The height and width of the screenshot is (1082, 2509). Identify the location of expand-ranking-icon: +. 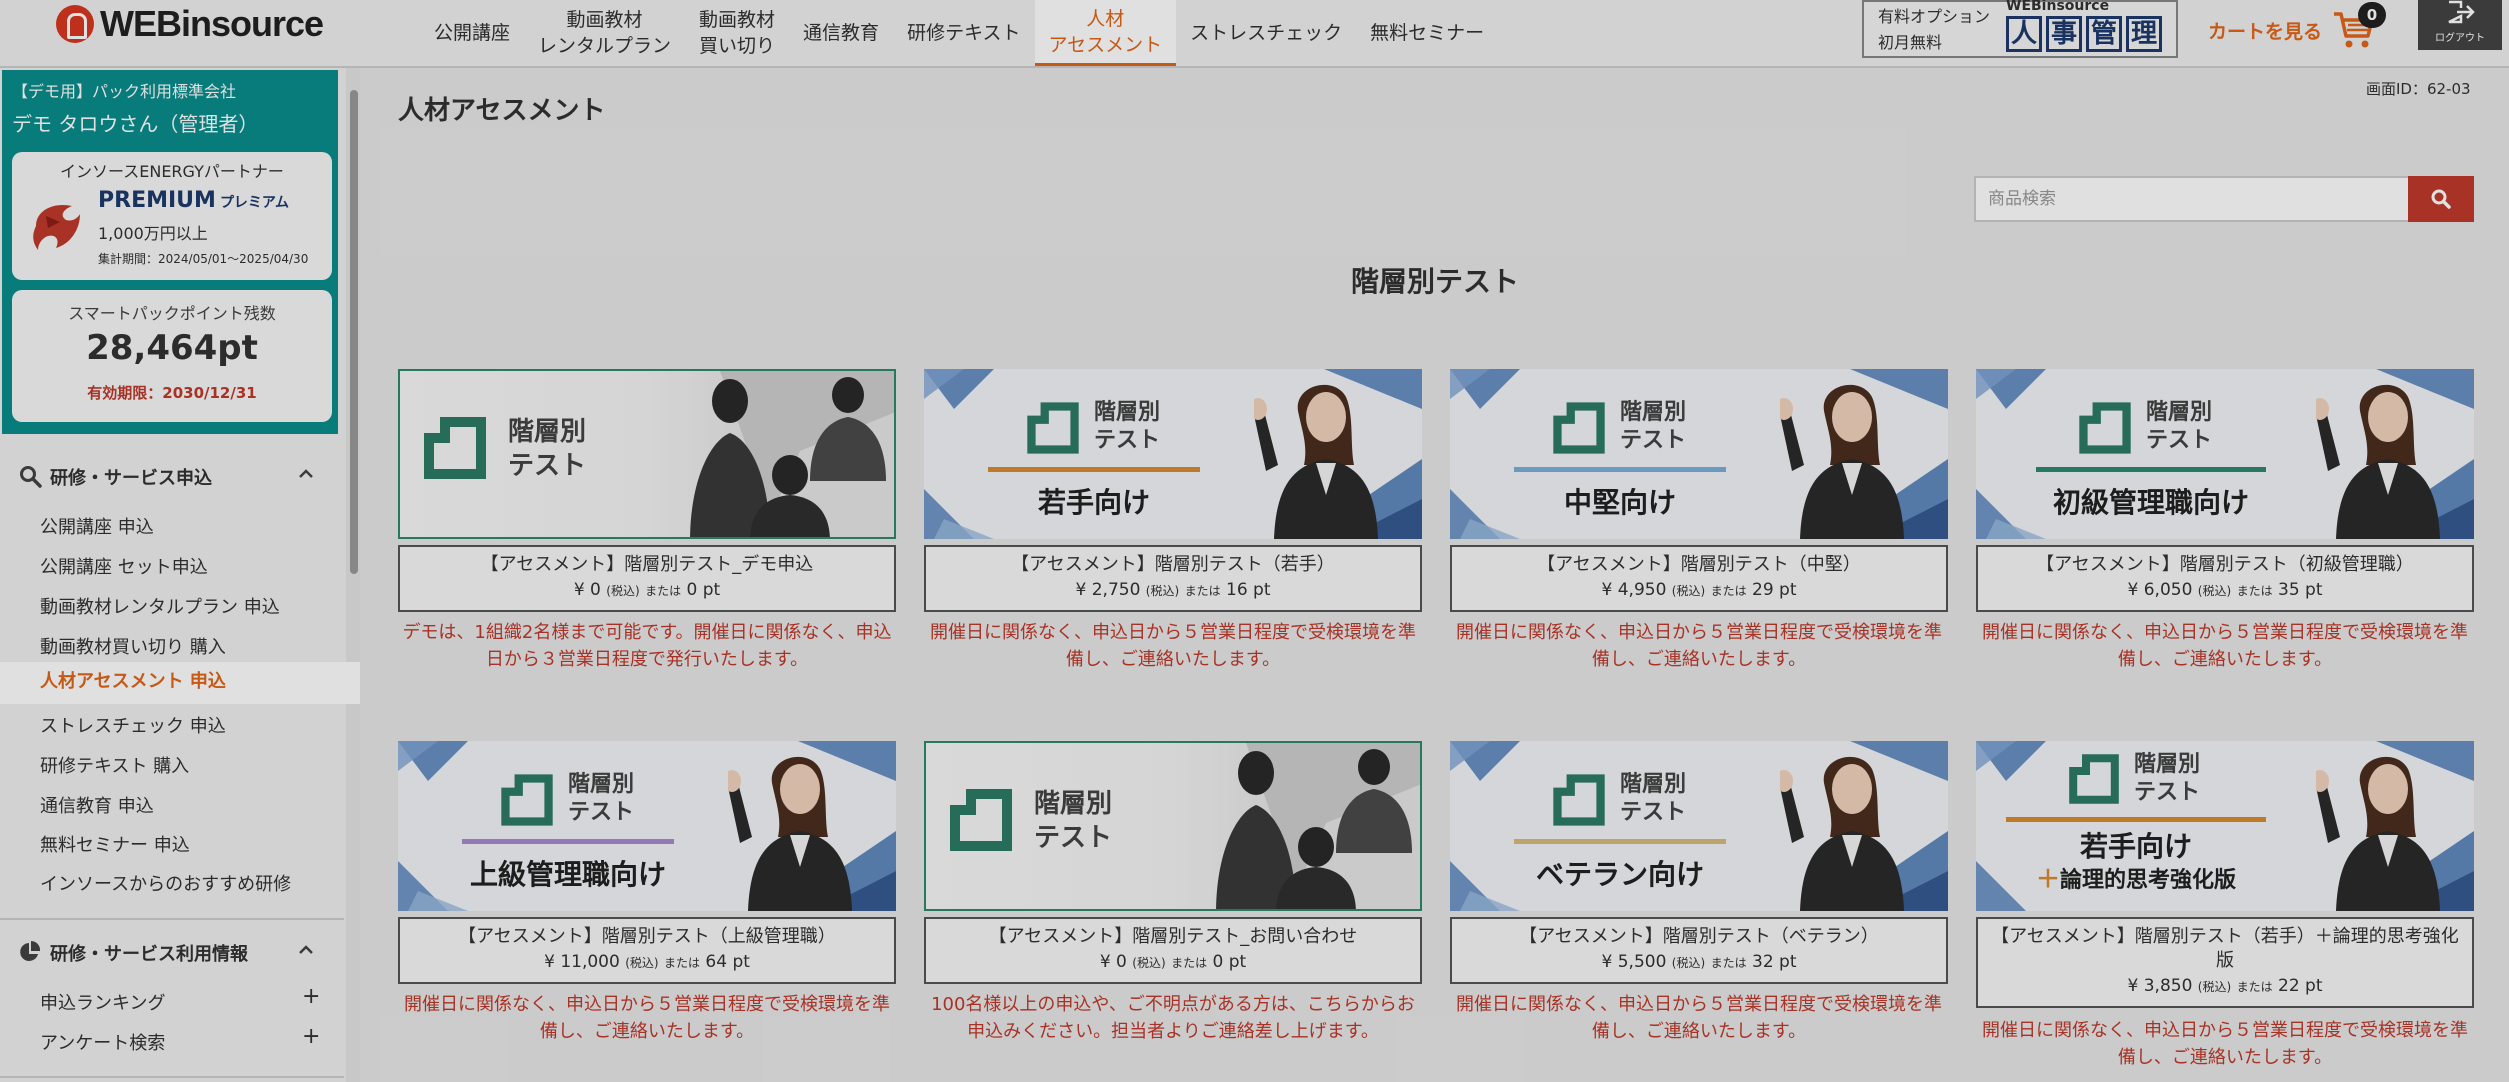
(311, 996).